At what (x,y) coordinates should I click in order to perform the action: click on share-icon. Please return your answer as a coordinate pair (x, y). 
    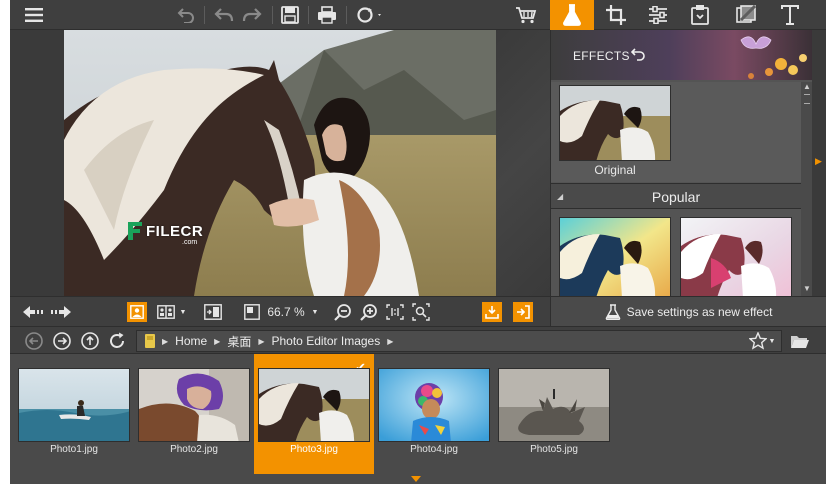
    Looking at the image, I should click on (370, 15).